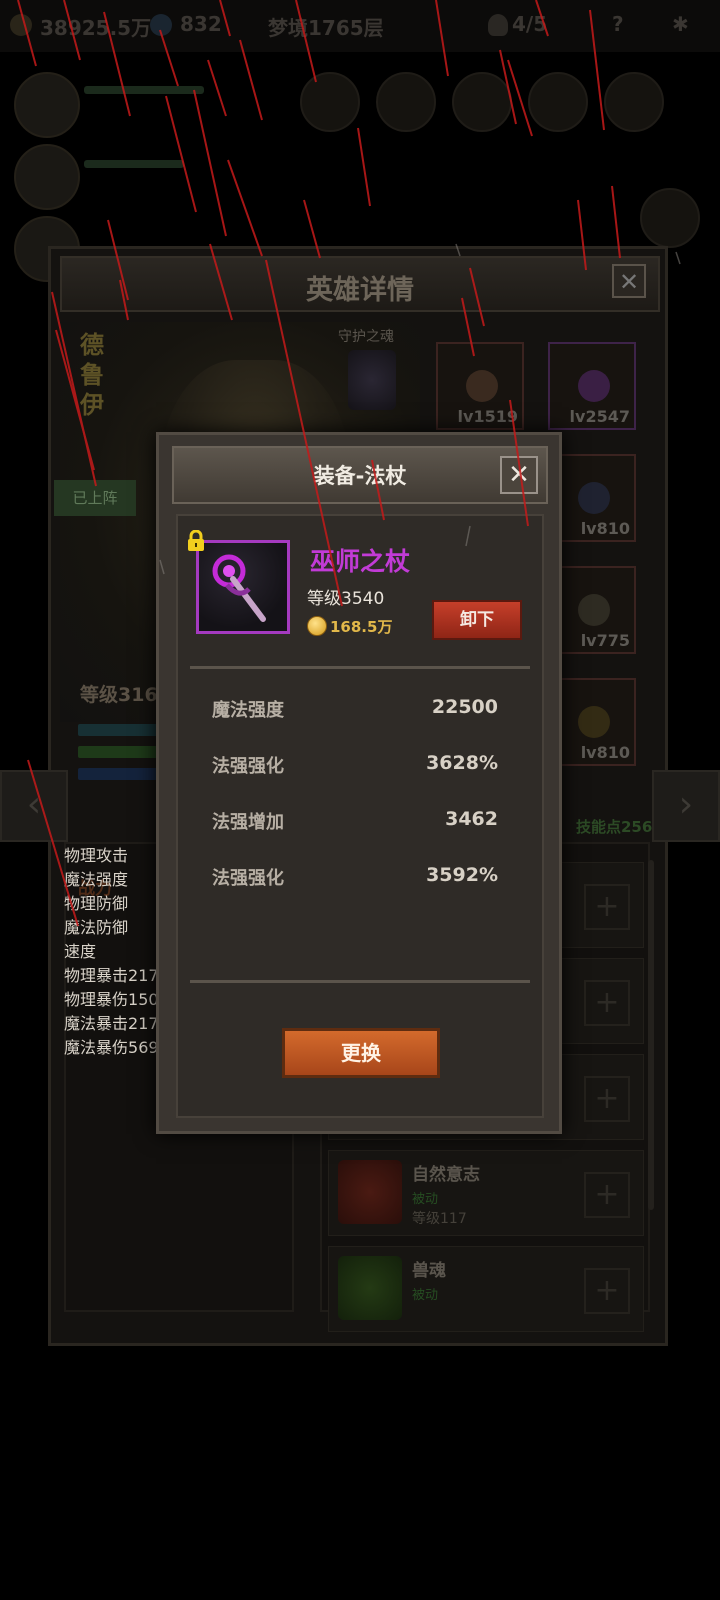 The width and height of the screenshot is (720, 1600). Describe the element at coordinates (629, 281) in the screenshot. I see `hero-detail-close-button: ✕` at that location.